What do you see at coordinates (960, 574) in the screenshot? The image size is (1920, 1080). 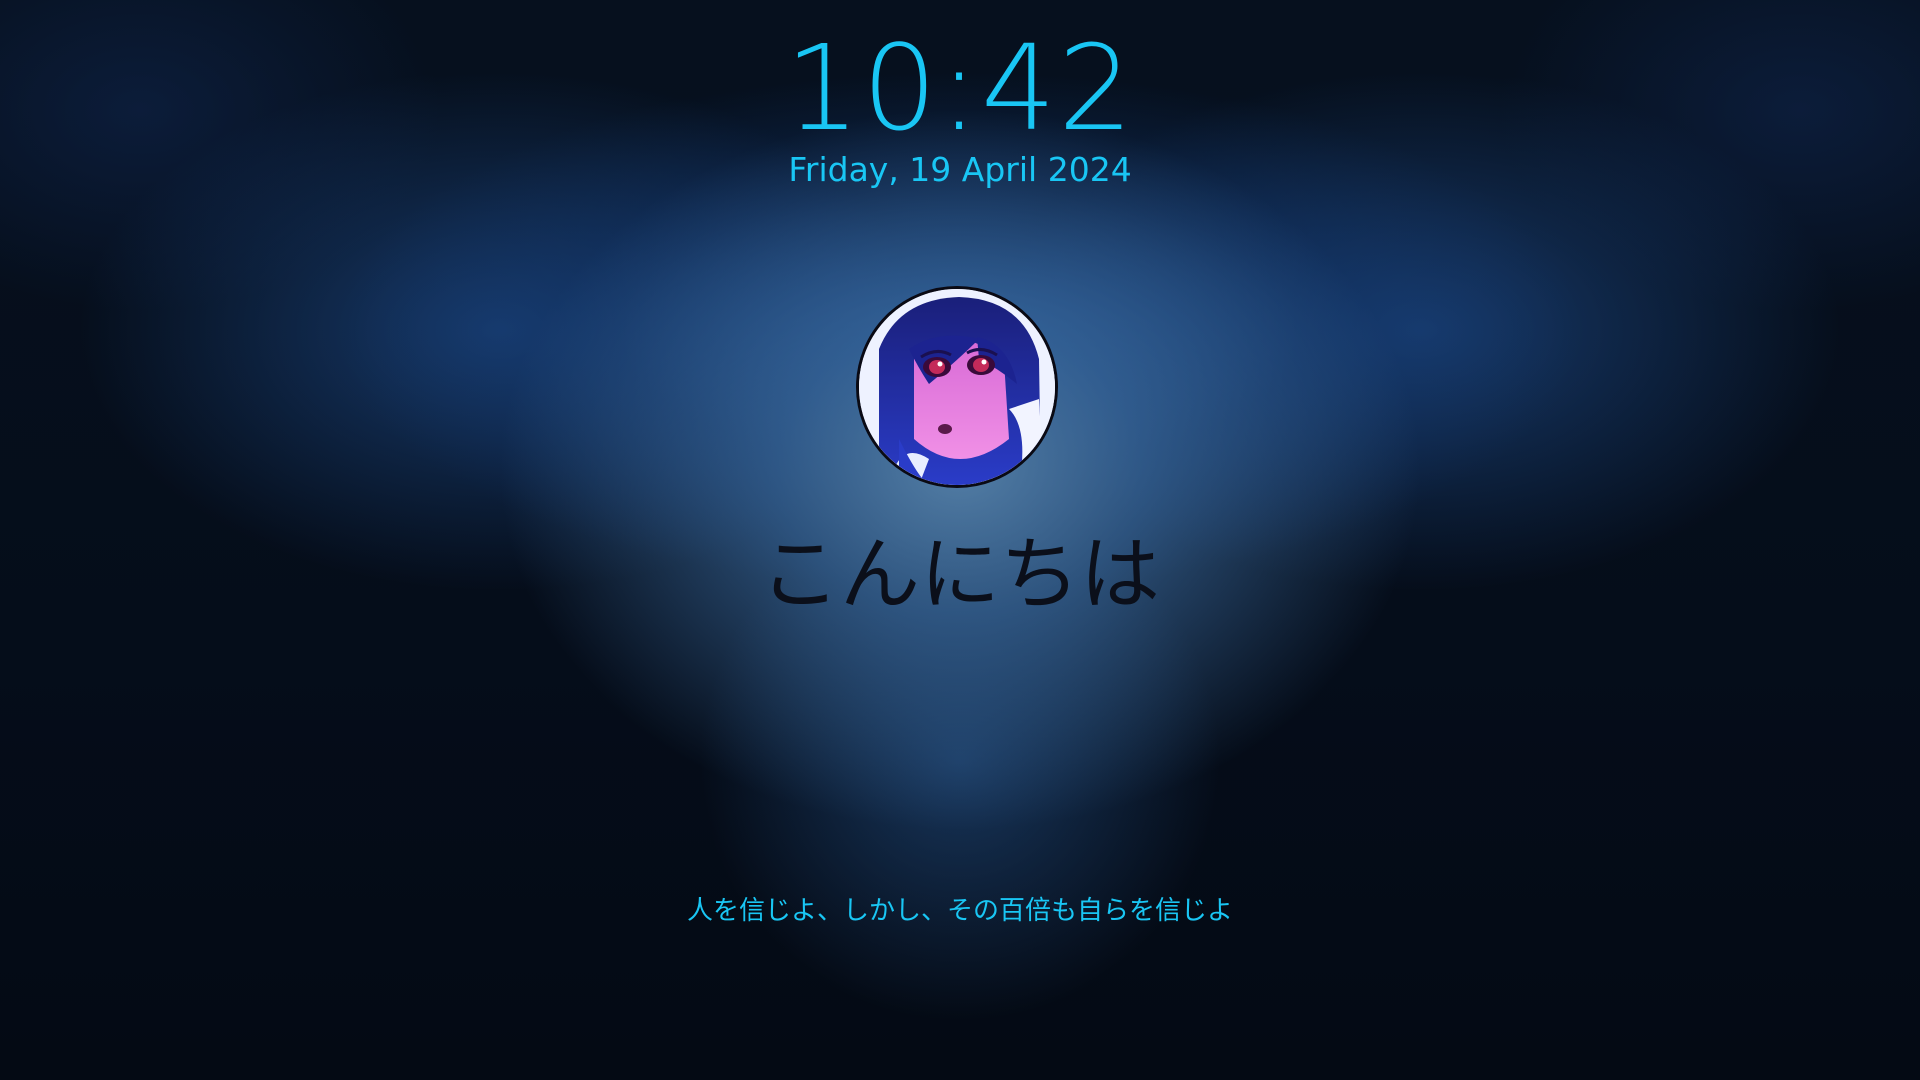 I see `greeting-text: こんにちは` at bounding box center [960, 574].